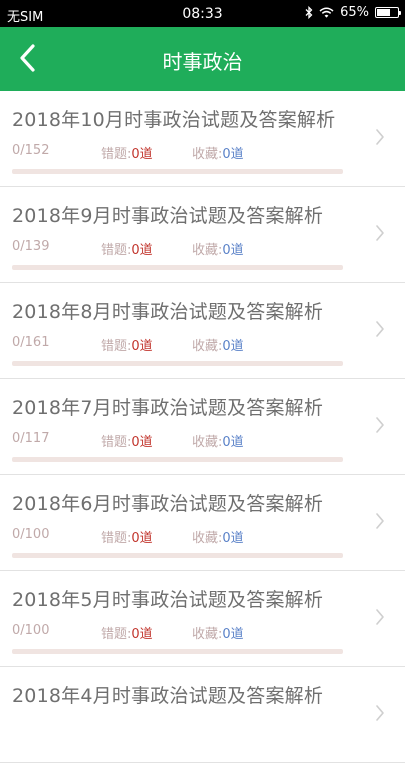 Image resolution: width=405 pixels, height=763 pixels. Describe the element at coordinates (388, 12) in the screenshot. I see `battery-icon` at that location.